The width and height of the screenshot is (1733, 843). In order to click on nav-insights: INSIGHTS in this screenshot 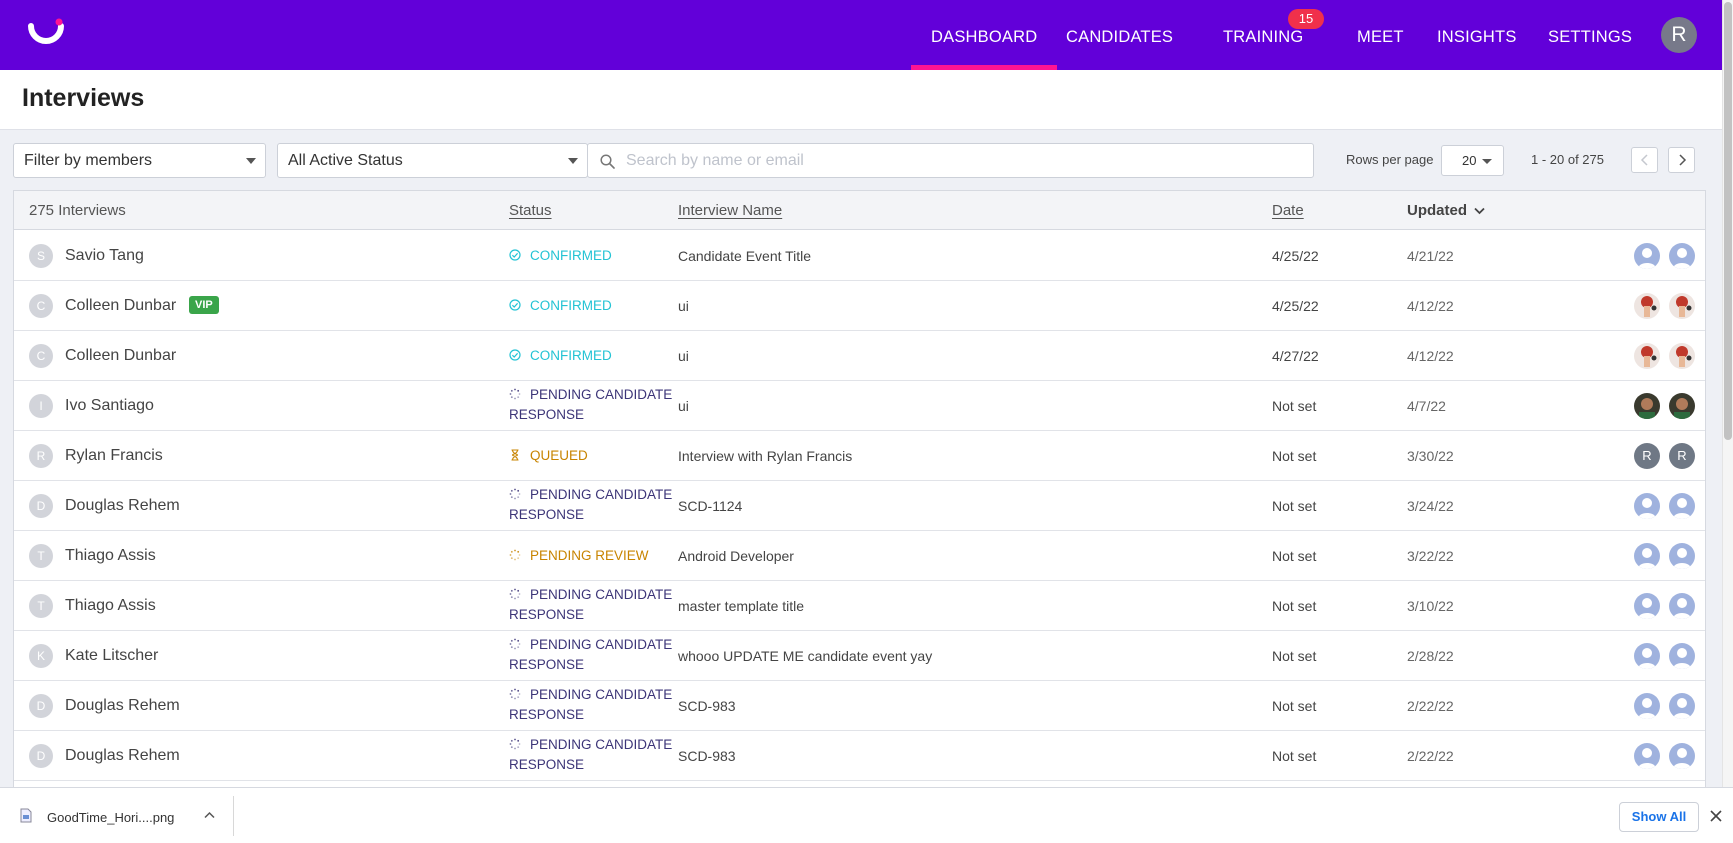, I will do `click(1477, 35)`.